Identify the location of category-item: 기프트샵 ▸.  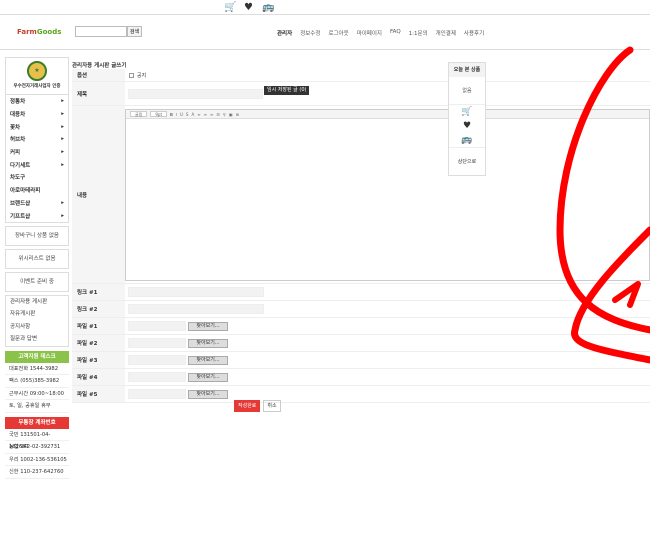
(37, 215).